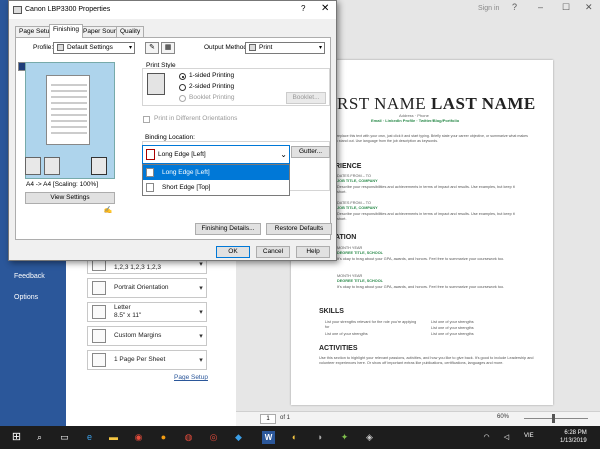  I want to click on minimize-icon: –, so click(540, 7).